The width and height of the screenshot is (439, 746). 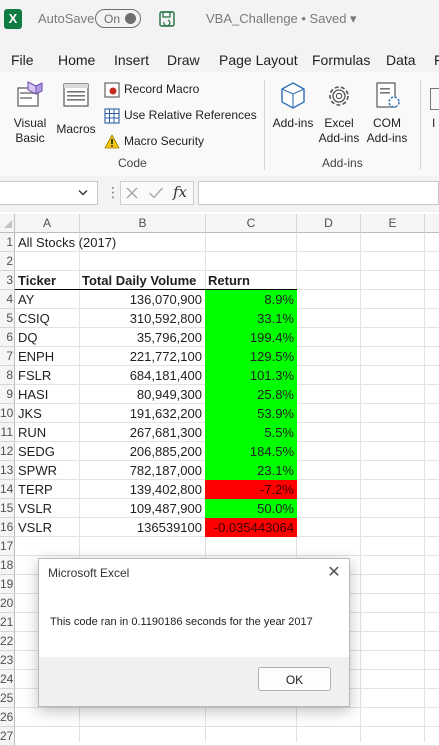 What do you see at coordinates (142, 470) in the screenshot?
I see `cell-volume: 782,187,000` at bounding box center [142, 470].